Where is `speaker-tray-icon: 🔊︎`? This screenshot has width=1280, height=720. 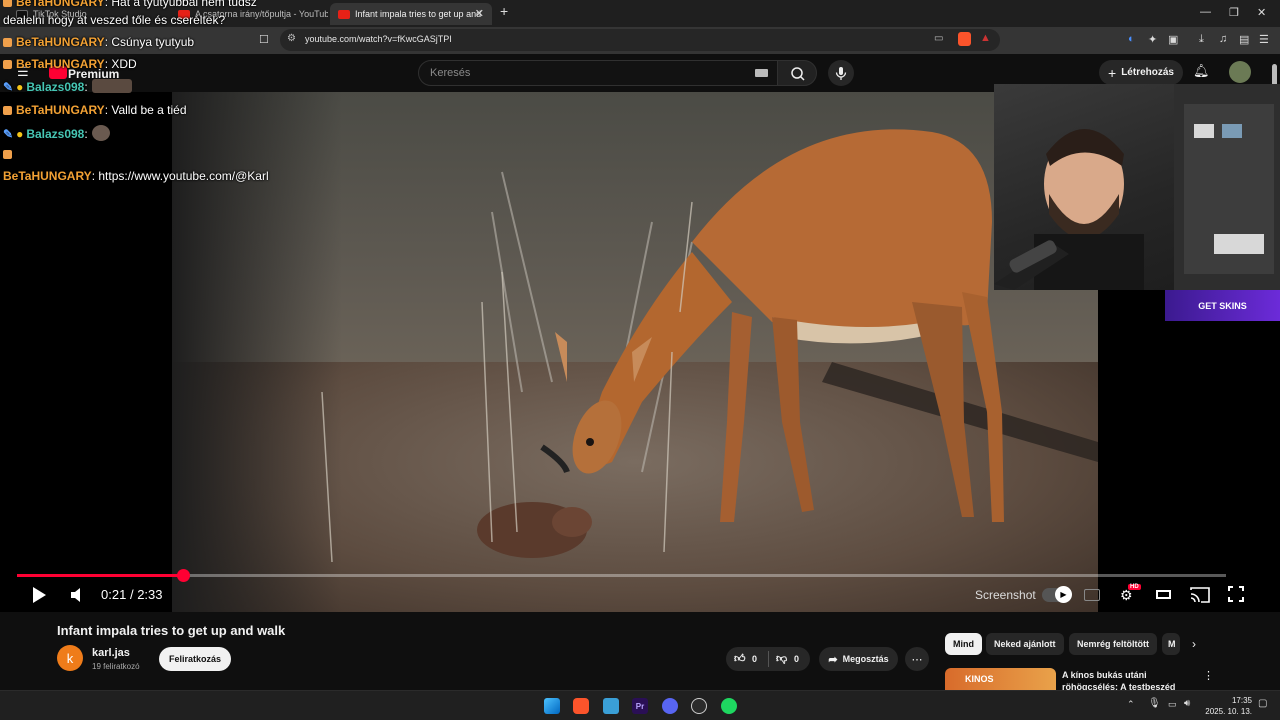 speaker-tray-icon: 🔊︎ is located at coordinates (1187, 703).